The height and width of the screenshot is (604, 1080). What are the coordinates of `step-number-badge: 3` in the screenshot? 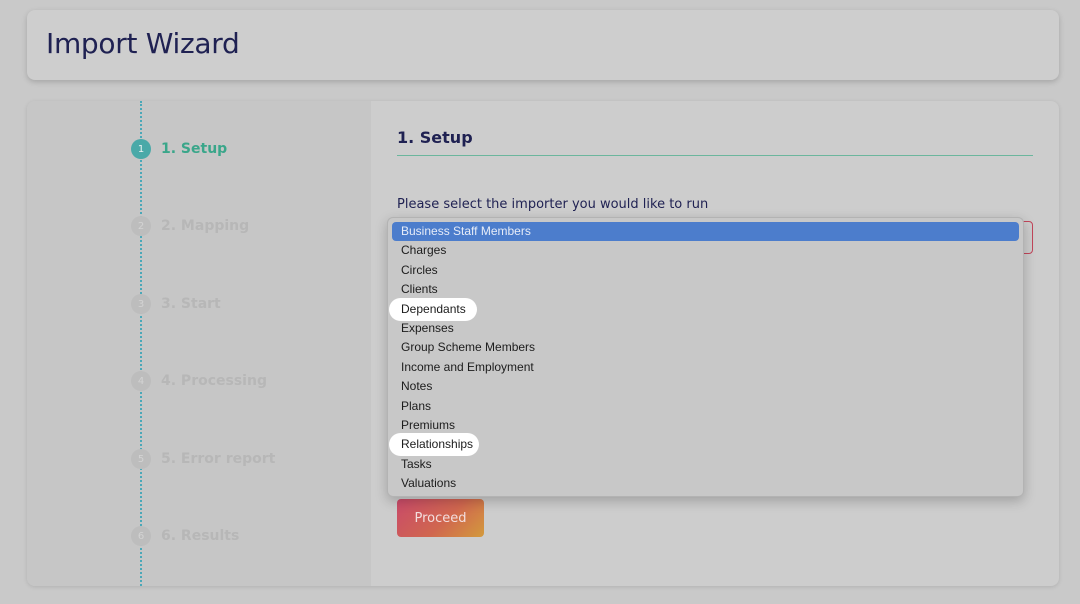 It's located at (141, 304).